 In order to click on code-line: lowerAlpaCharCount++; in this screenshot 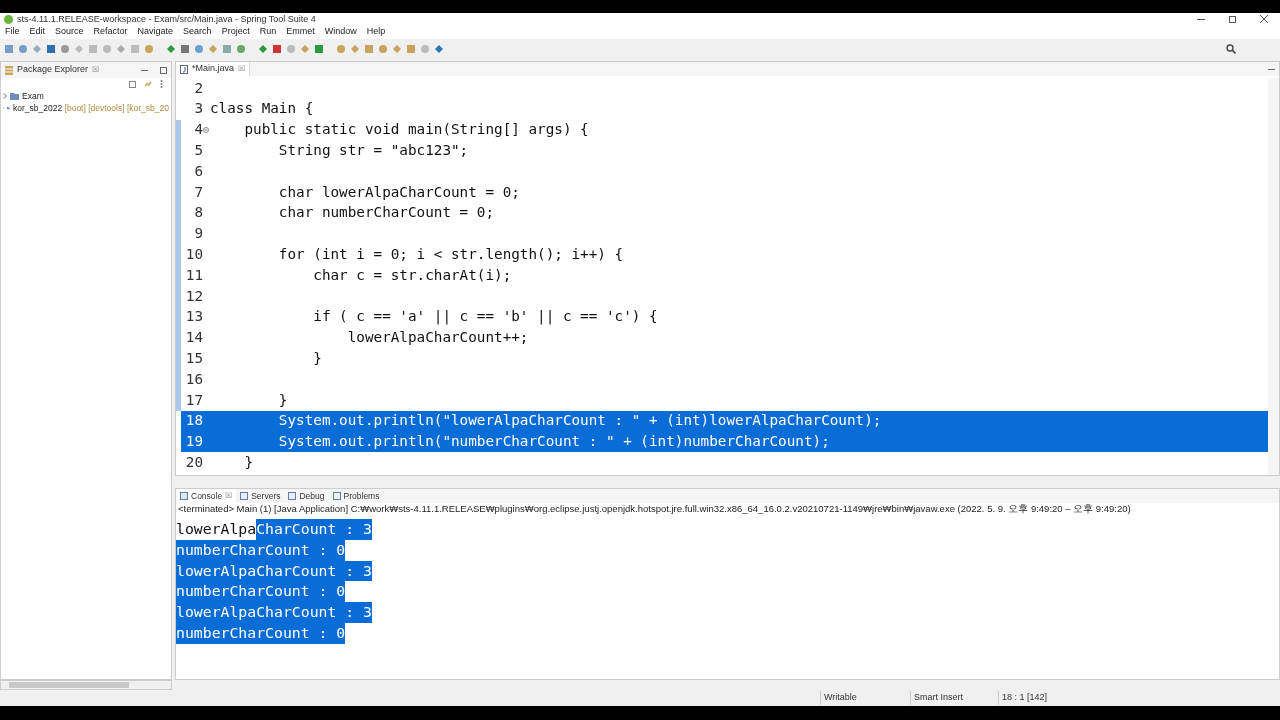, I will do `click(437, 338)`.